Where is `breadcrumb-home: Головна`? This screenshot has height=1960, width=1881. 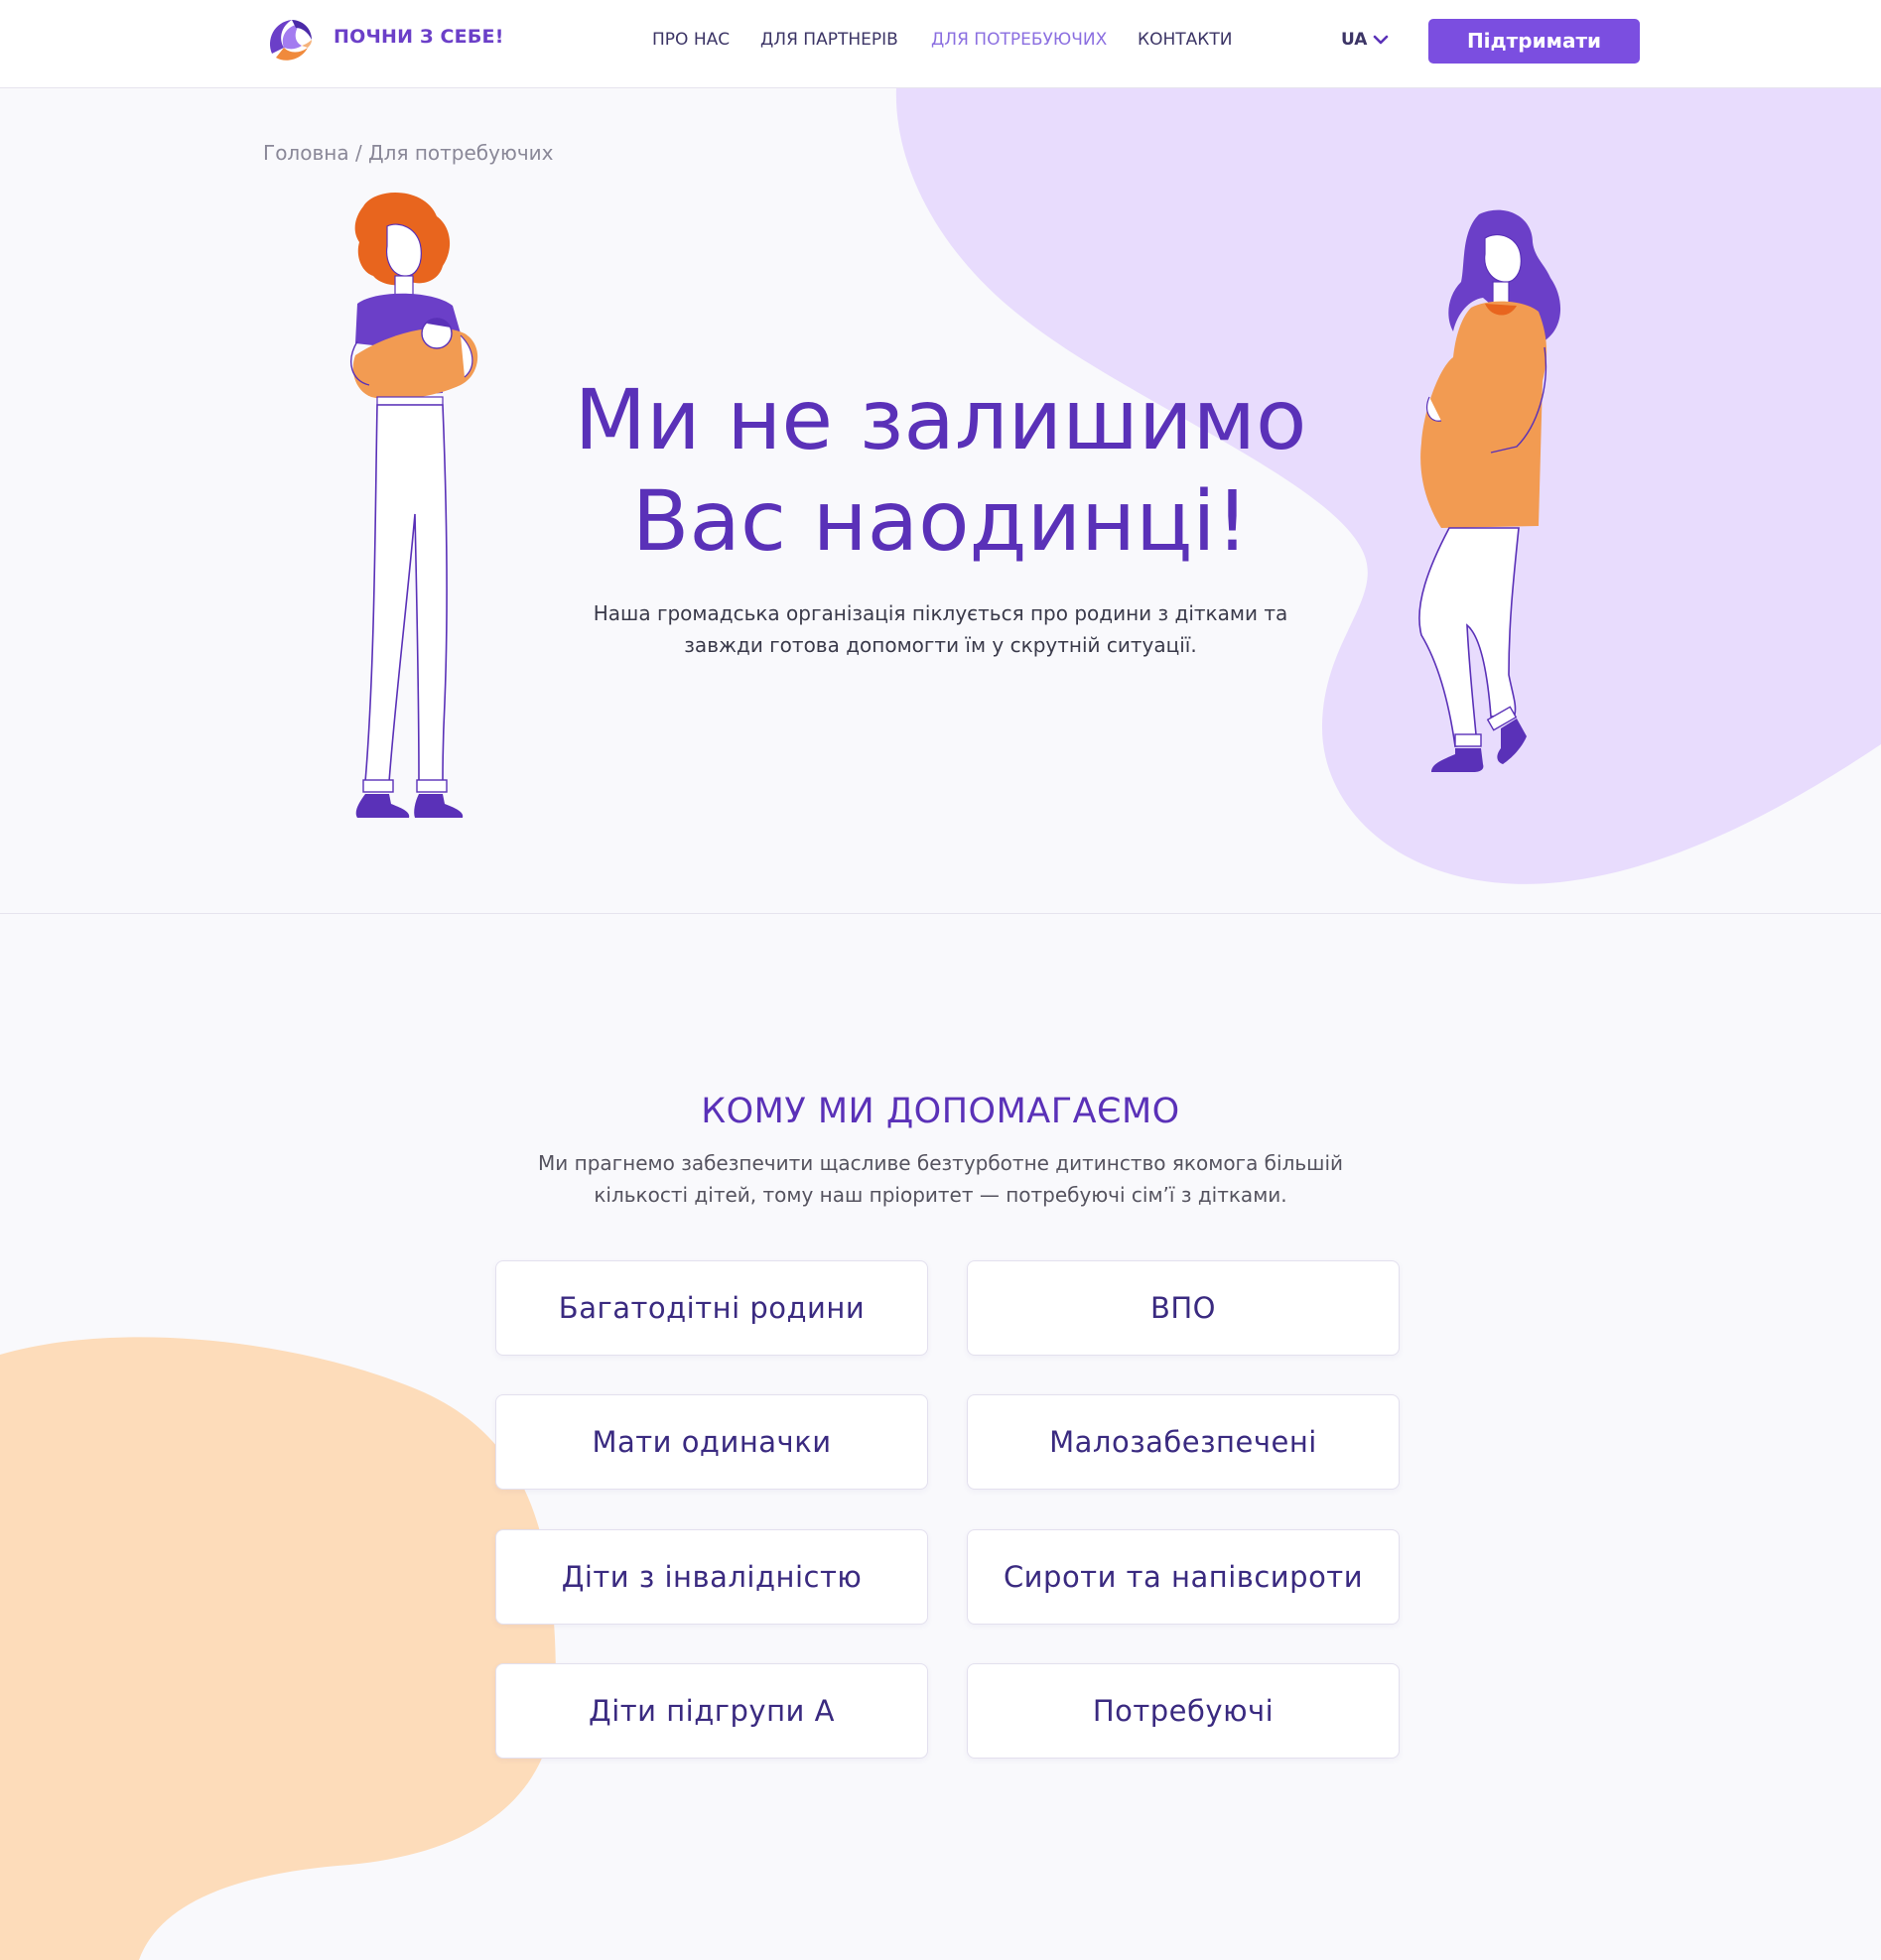 breadcrumb-home: Головна is located at coordinates (306, 153).